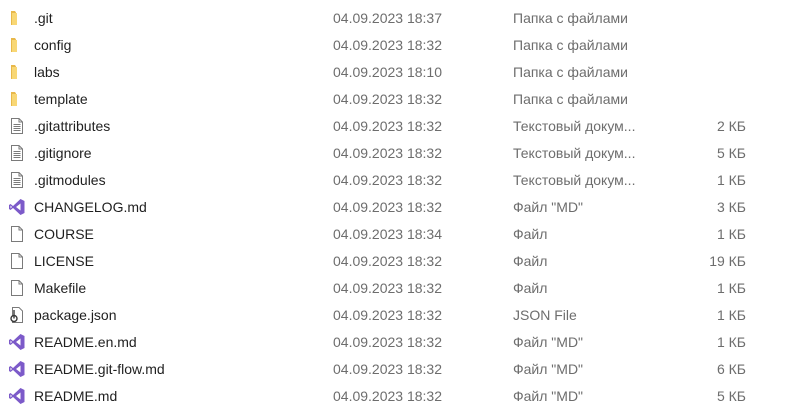  I want to click on file-row: .git 04.09.2023 18:37 Папка с файлами, so click(398, 18).